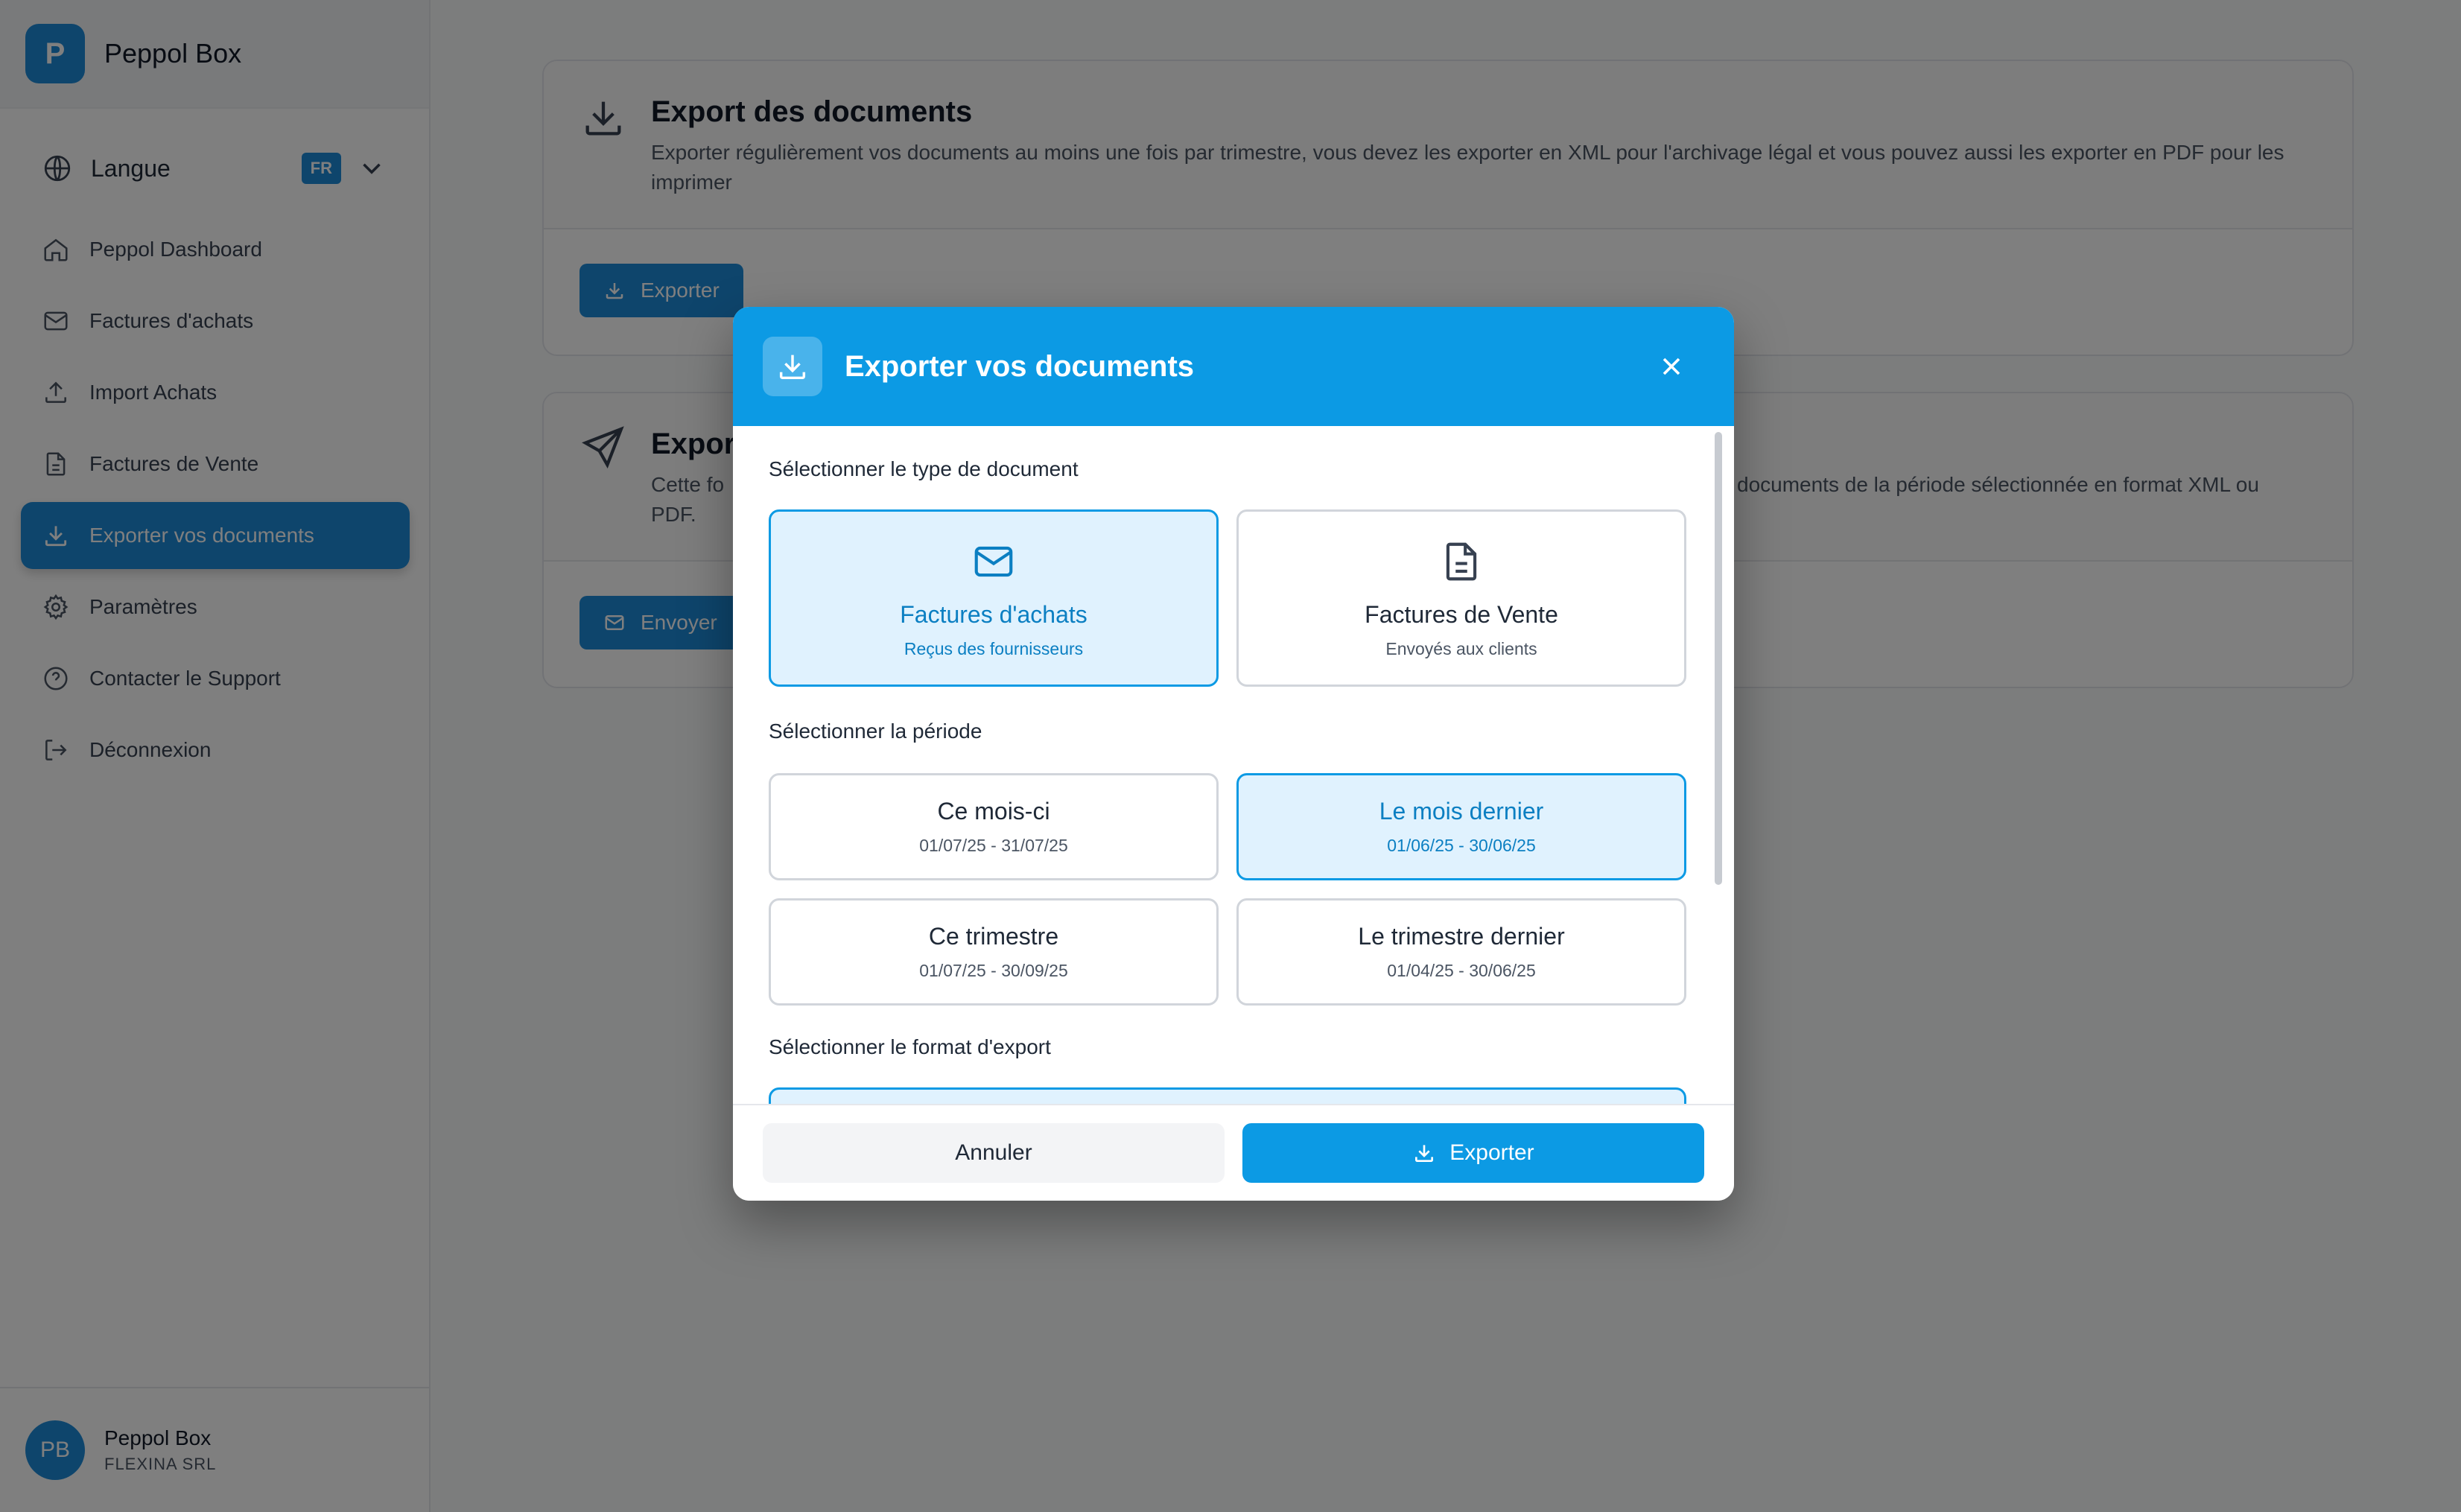 This screenshot has width=2461, height=1512. I want to click on option-title: Ce mois-ci, so click(993, 812).